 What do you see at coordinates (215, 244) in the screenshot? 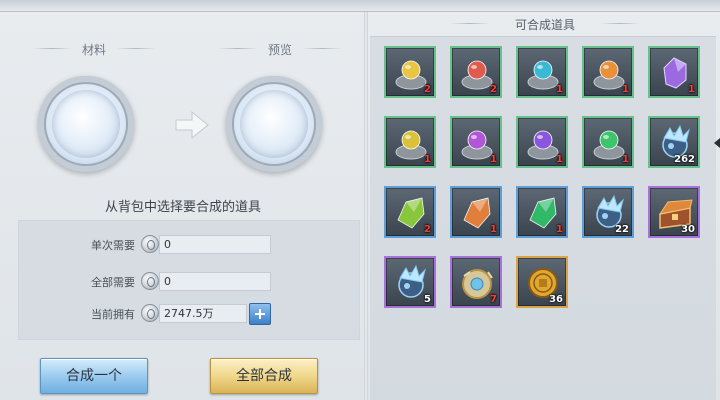
I see `single-cost-value: 0` at bounding box center [215, 244].